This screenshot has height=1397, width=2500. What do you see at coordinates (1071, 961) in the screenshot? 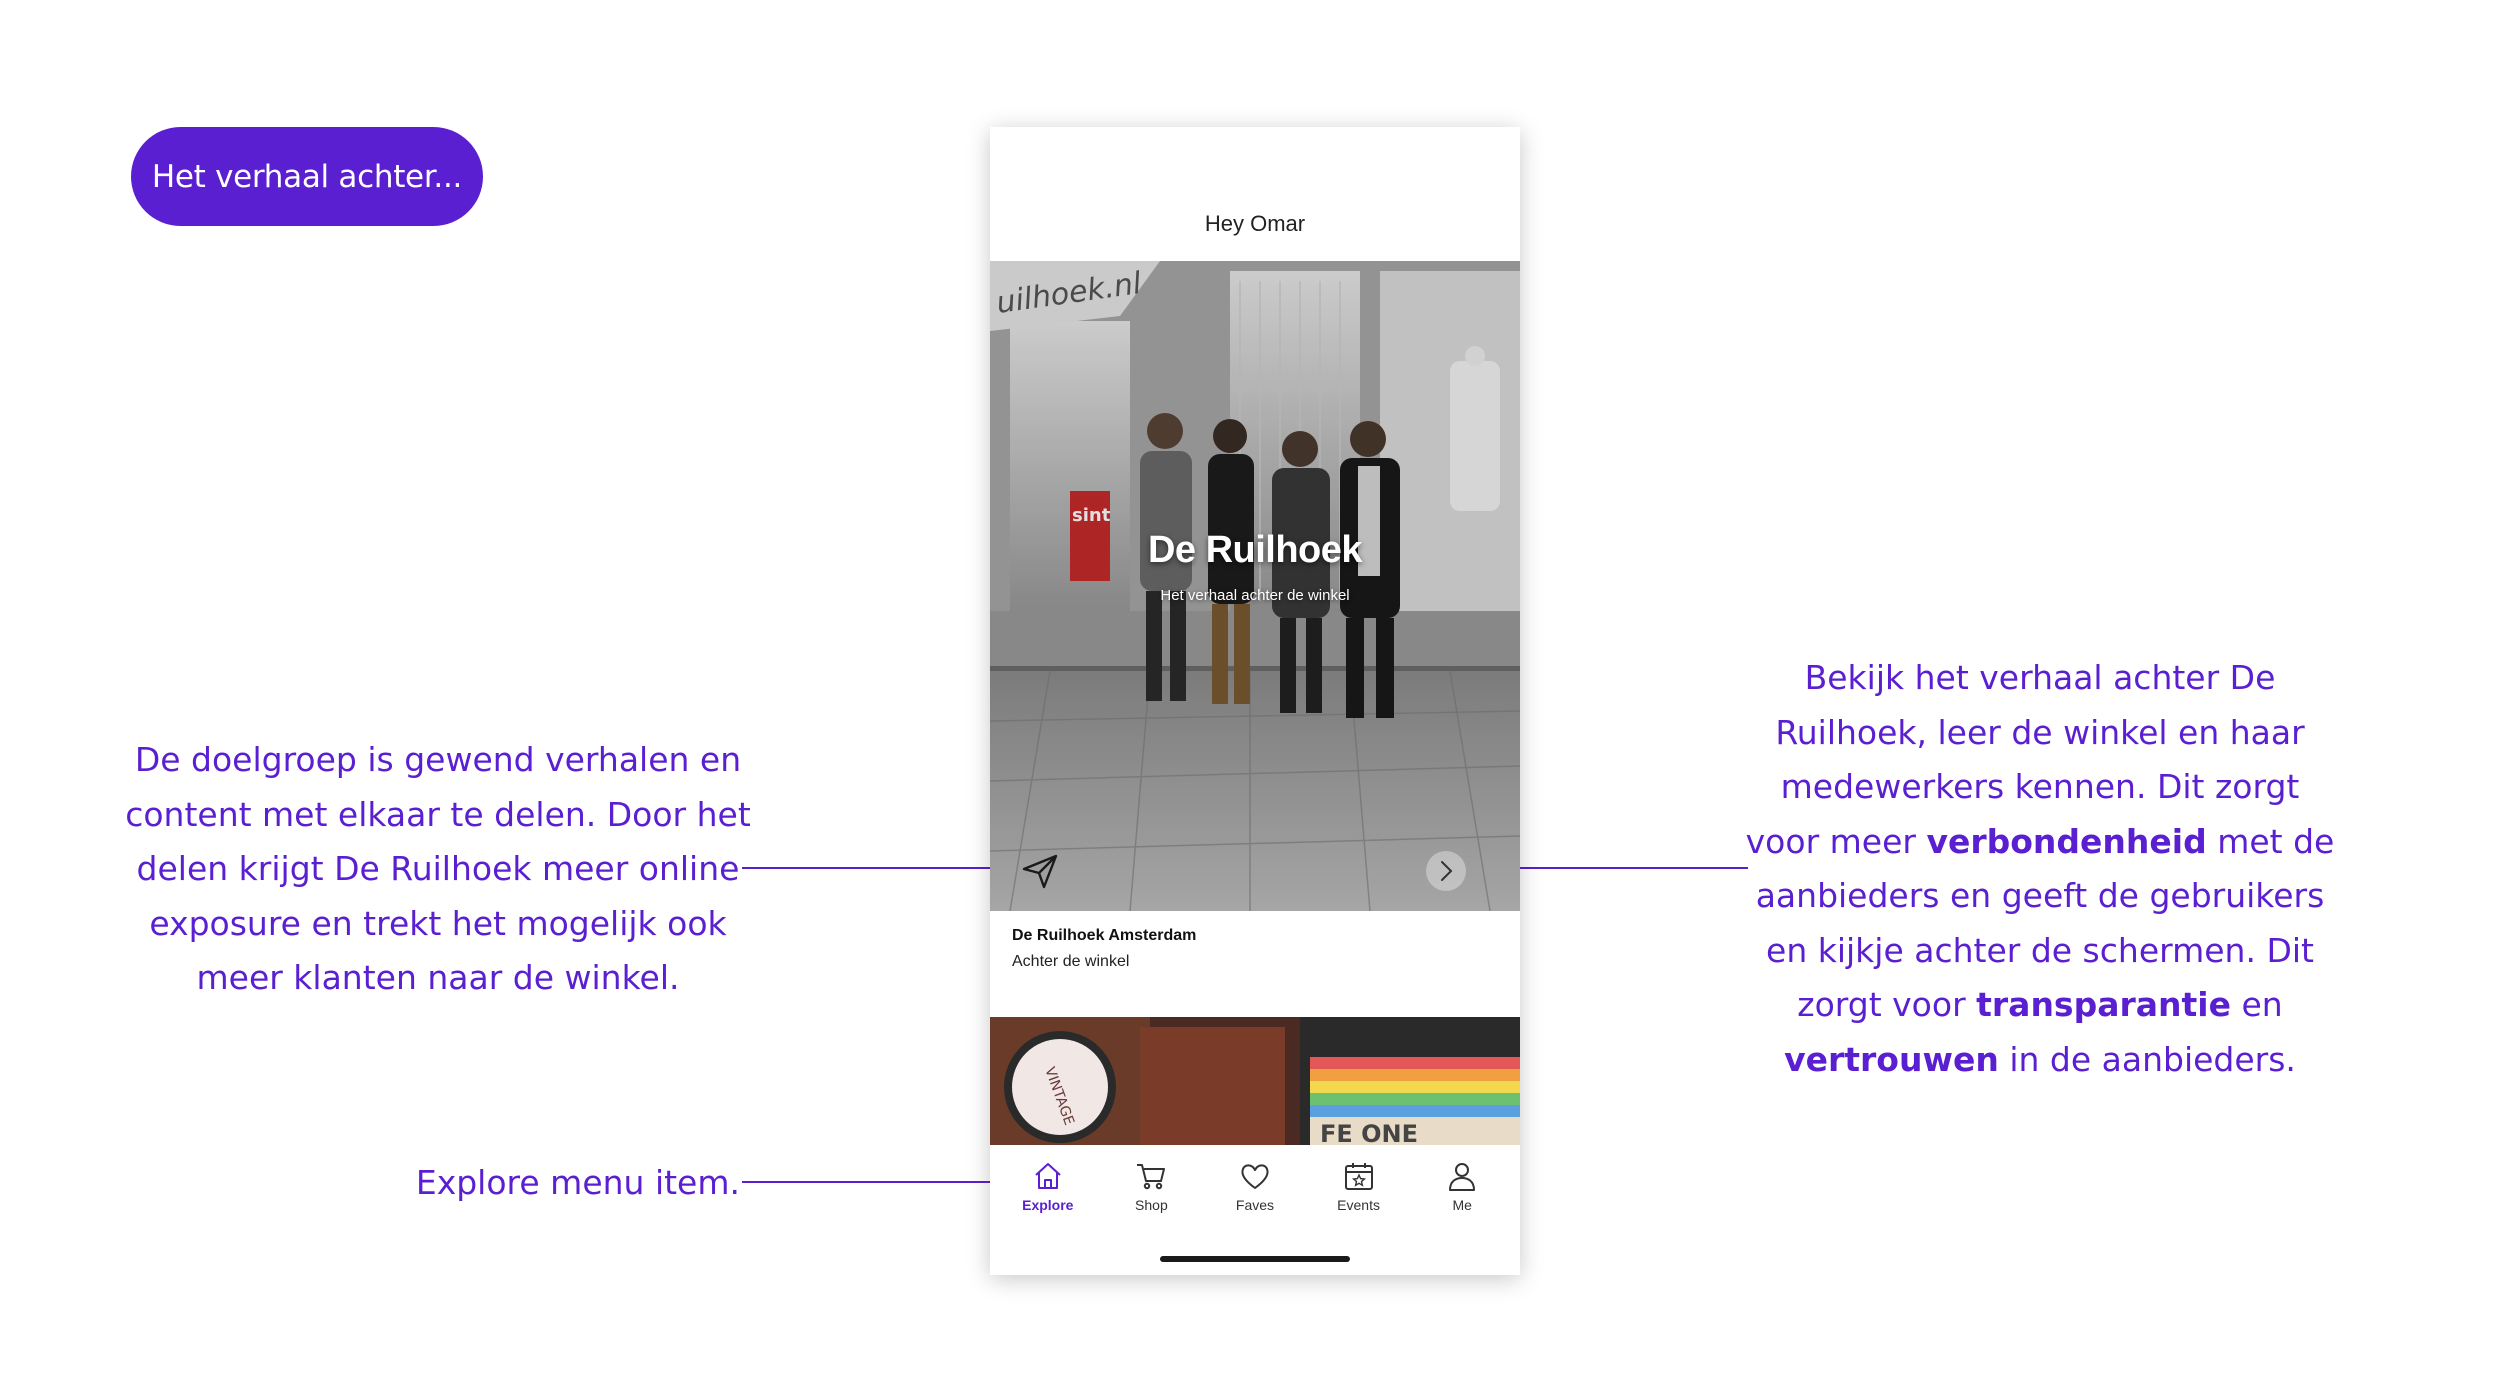
I see `card-subtitle: Achter de winkel` at bounding box center [1071, 961].